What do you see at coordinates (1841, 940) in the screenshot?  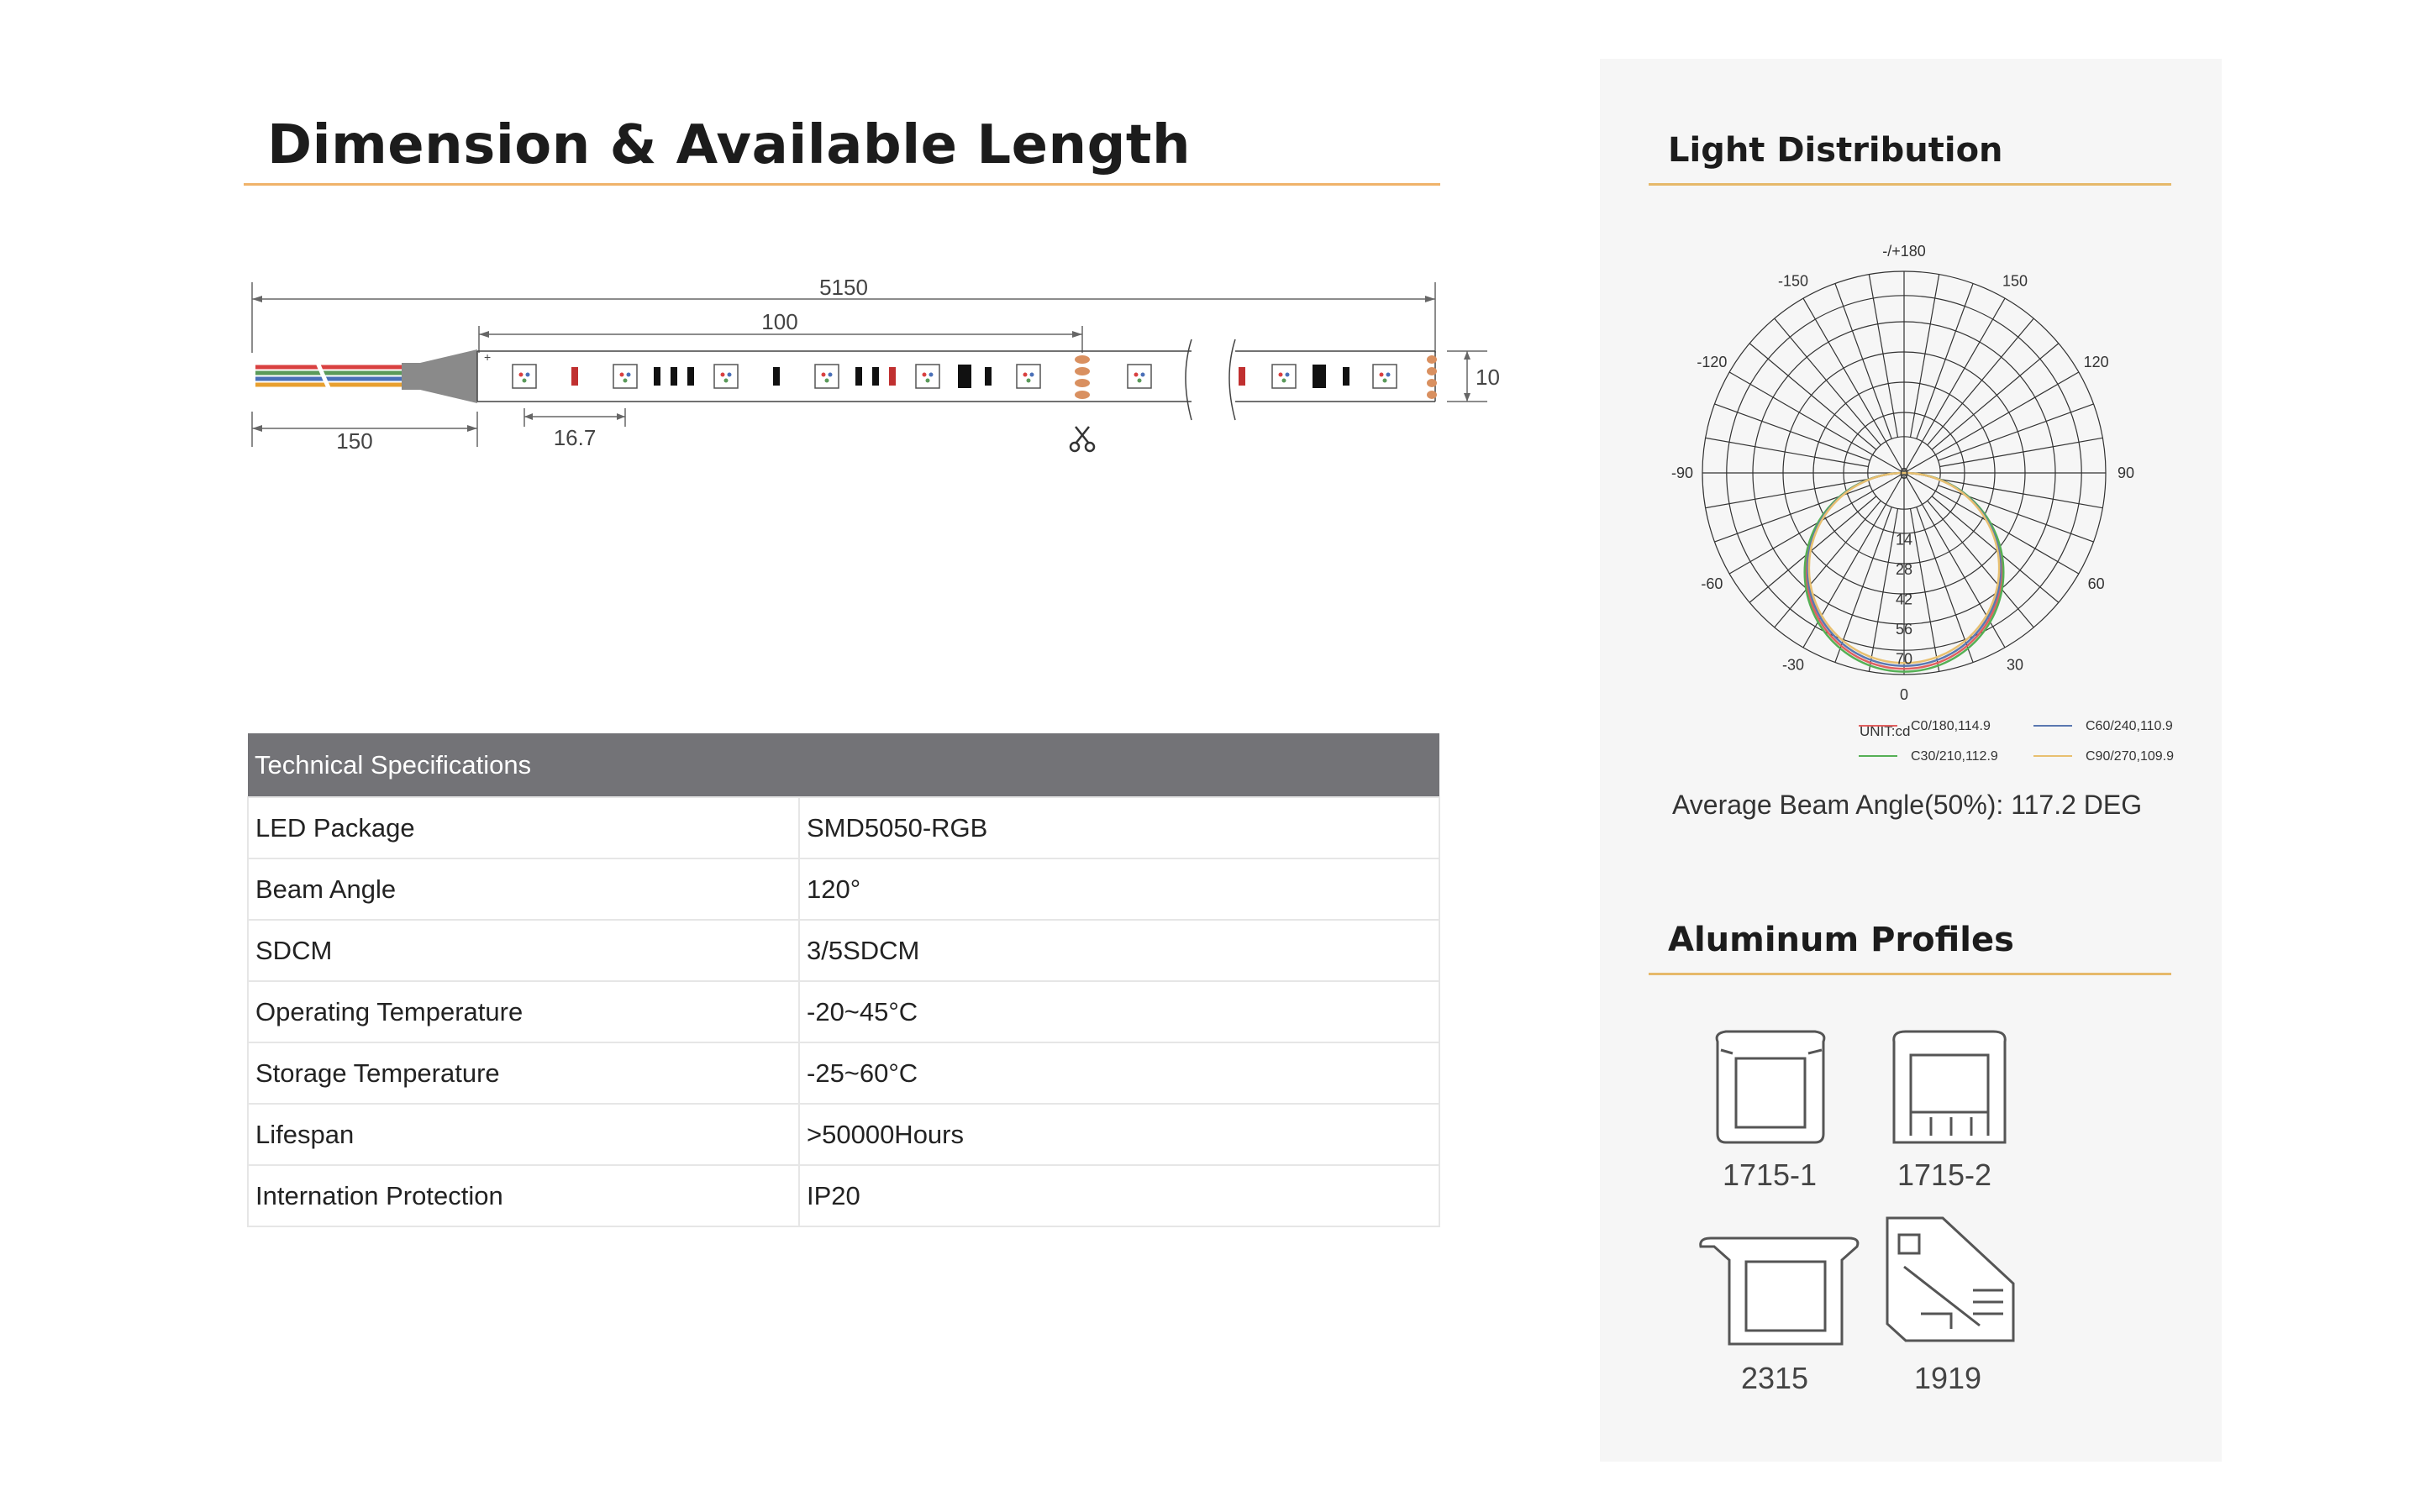 I see `aluminum-profiles-title: Aluminum Profiles` at bounding box center [1841, 940].